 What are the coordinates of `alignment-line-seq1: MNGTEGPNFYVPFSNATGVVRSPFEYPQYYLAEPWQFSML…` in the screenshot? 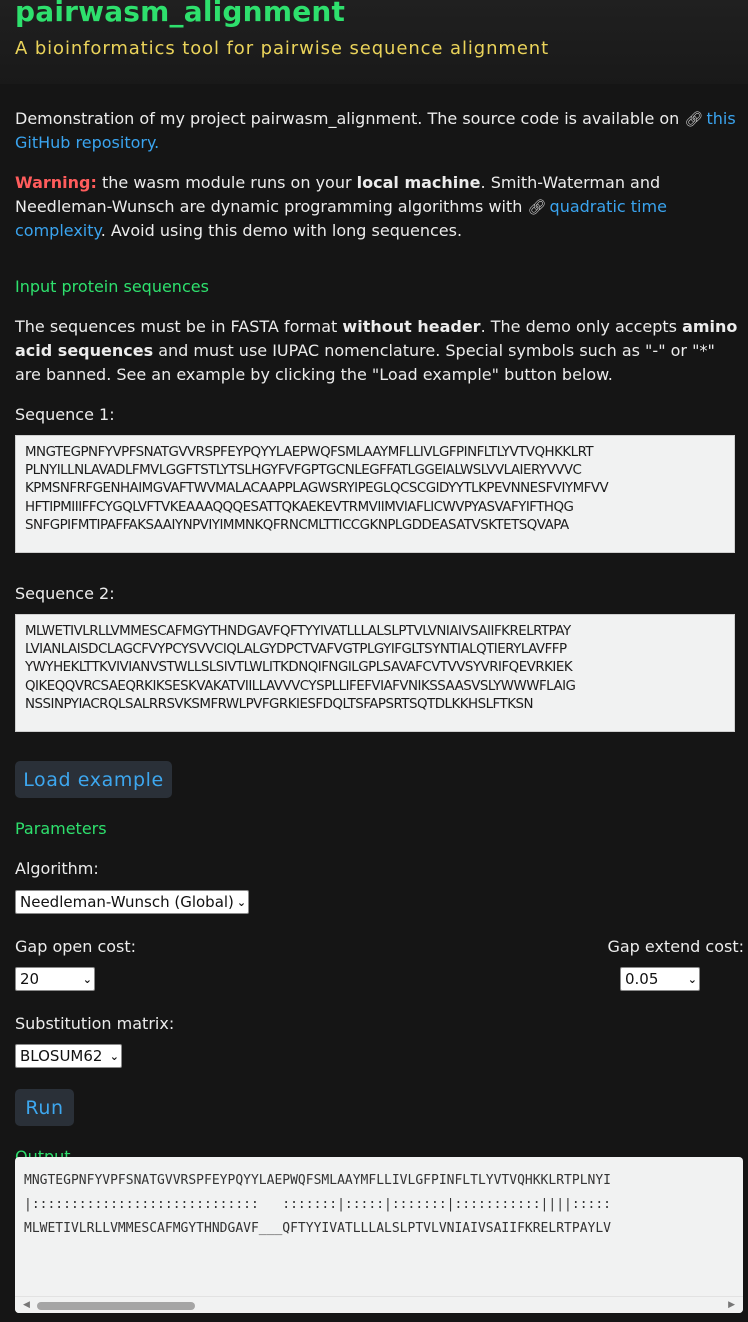 It's located at (317, 1180).